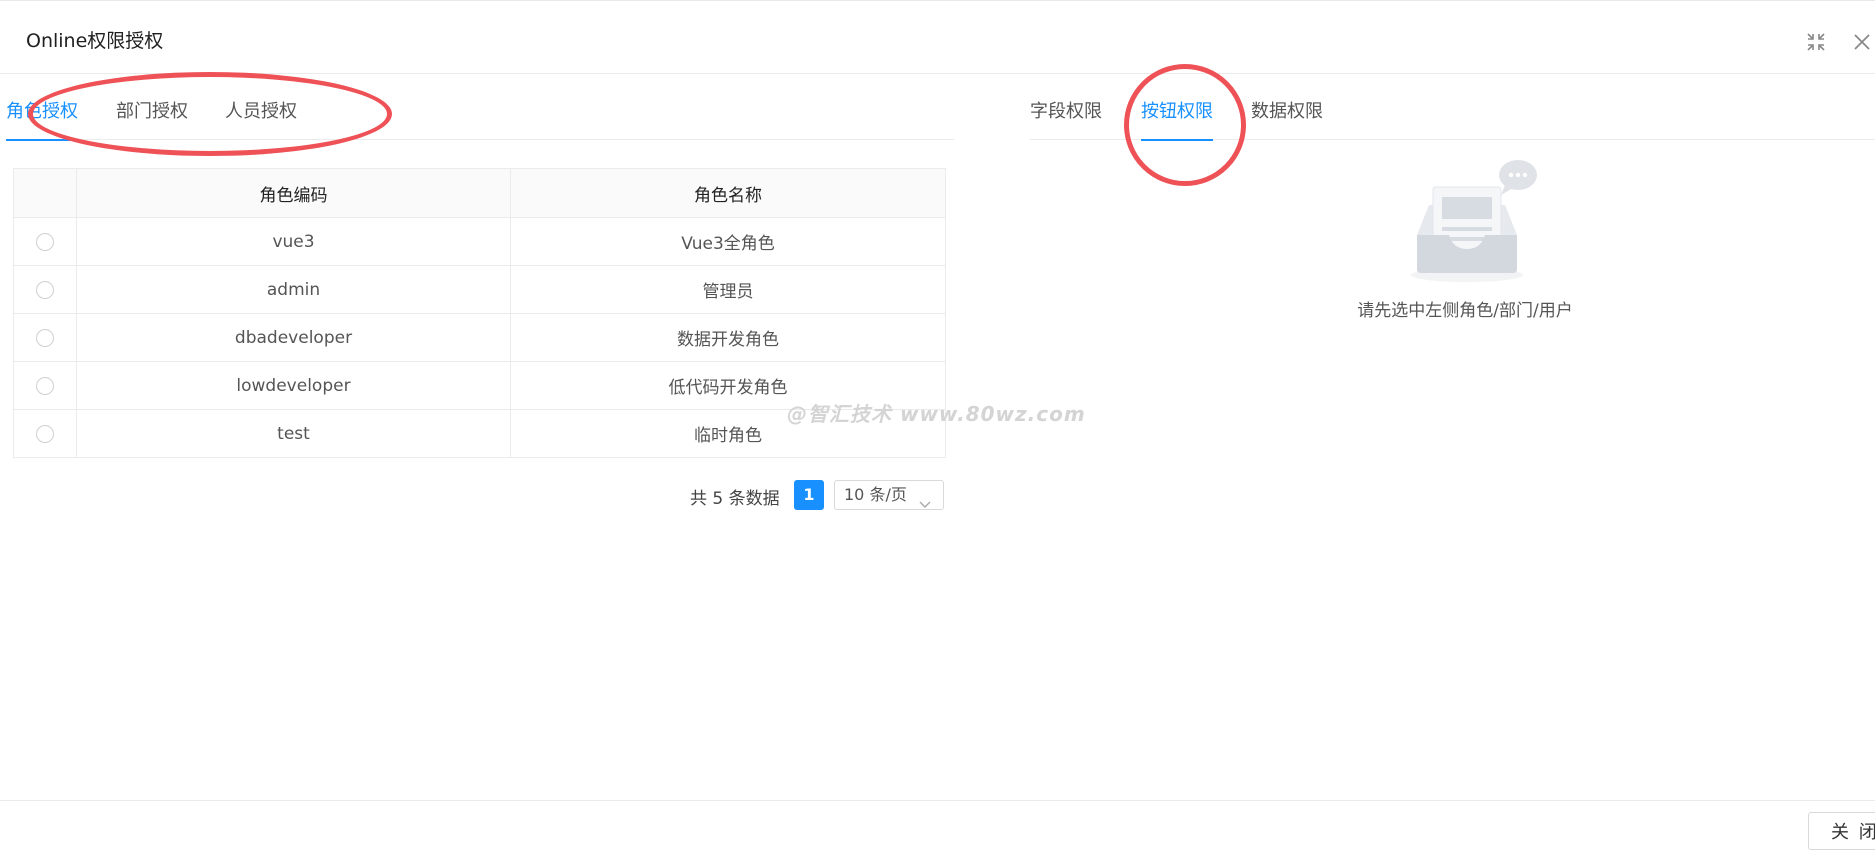 This screenshot has height=855, width=1875. What do you see at coordinates (728, 337) in the screenshot?
I see `role-name-cell: 数据开发角色` at bounding box center [728, 337].